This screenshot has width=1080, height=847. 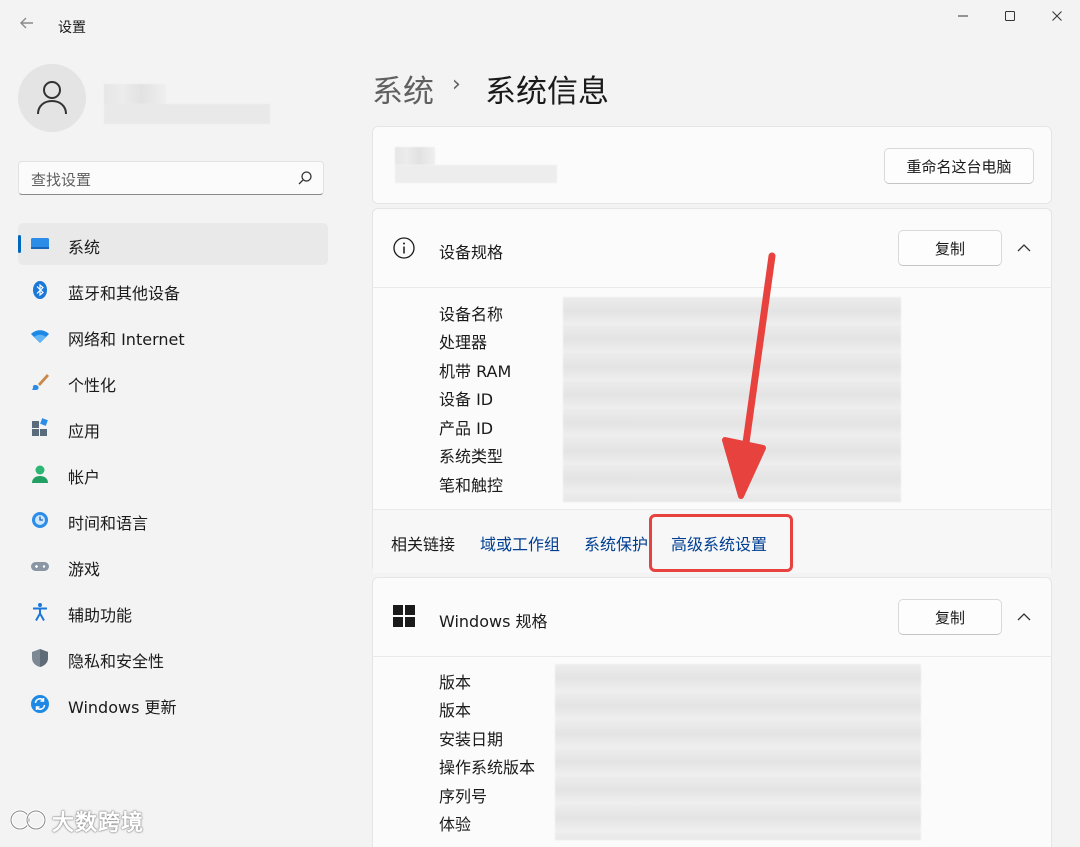 I want to click on sidebar-item-personalization: 个性化, so click(x=173, y=382).